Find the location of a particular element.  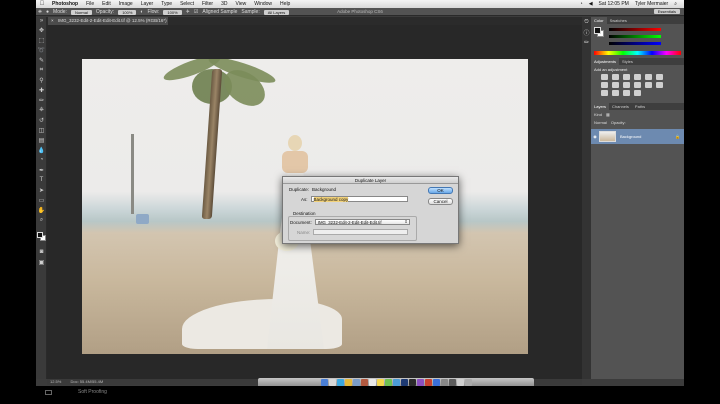

dodge-tool-icon: ◔ is located at coordinates (41, 160).